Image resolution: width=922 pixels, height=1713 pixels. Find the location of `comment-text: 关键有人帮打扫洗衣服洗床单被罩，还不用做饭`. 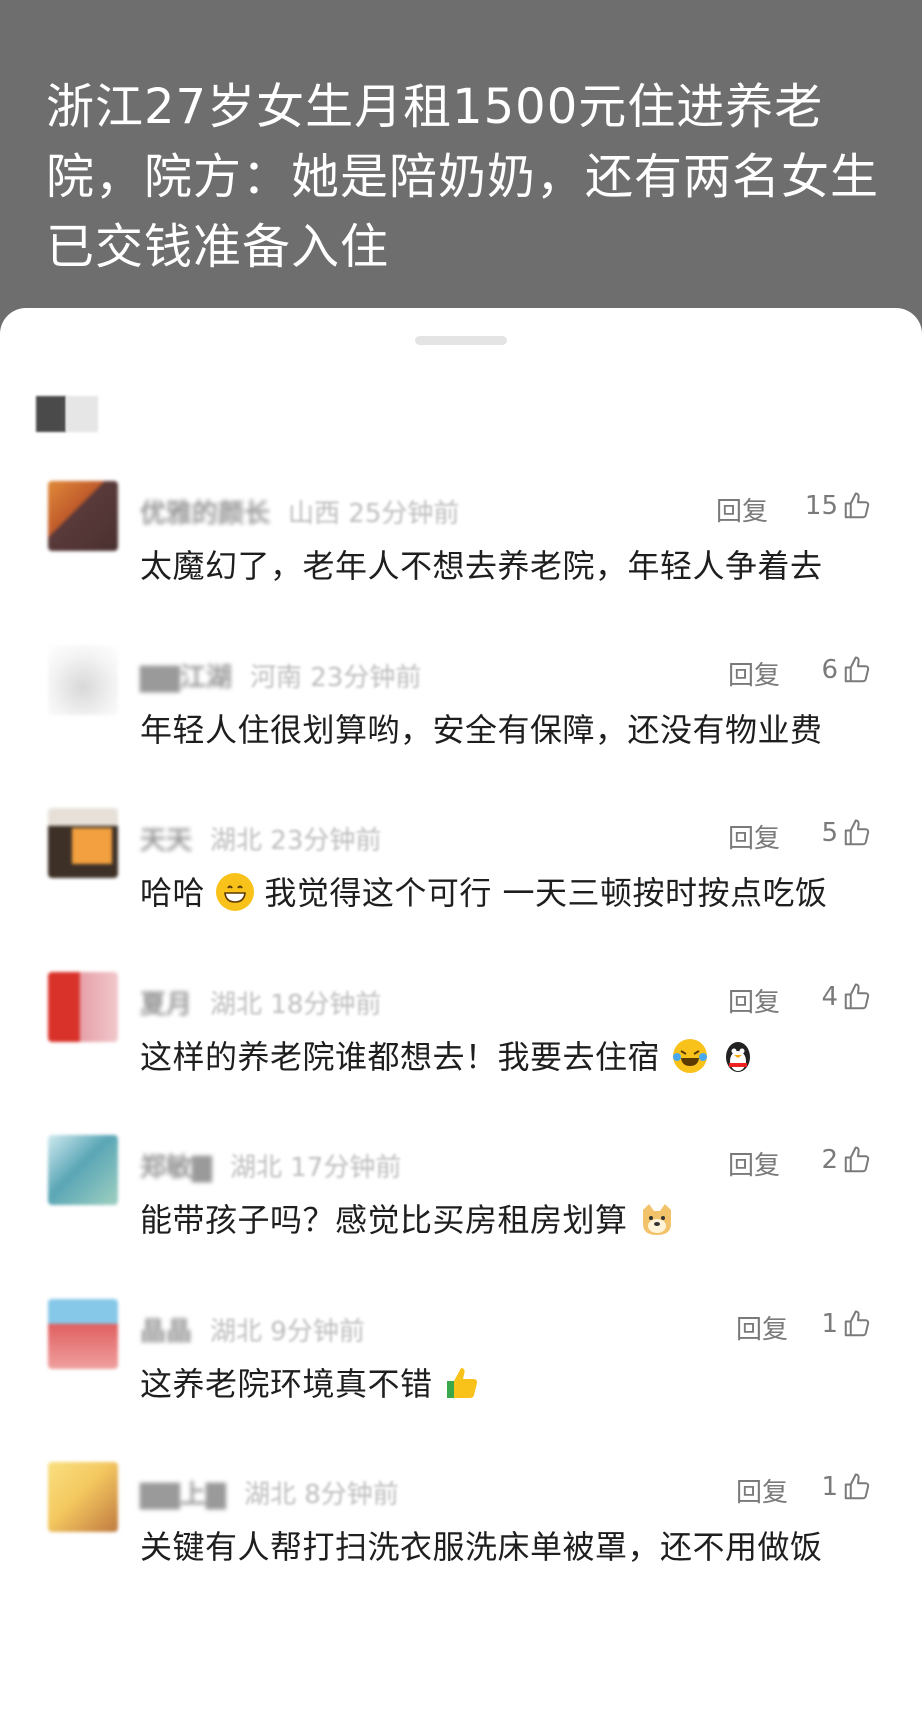

comment-text: 关键有人帮打扫洗衣服洗床单被罩，还不用做饭 is located at coordinates (481, 1547).